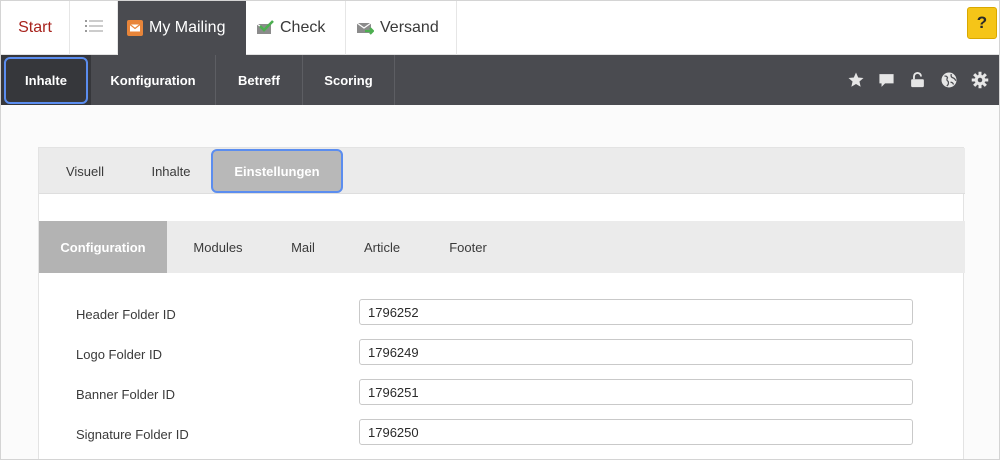 The width and height of the screenshot is (1000, 460). What do you see at coordinates (855, 80) in the screenshot?
I see `star-icon` at bounding box center [855, 80].